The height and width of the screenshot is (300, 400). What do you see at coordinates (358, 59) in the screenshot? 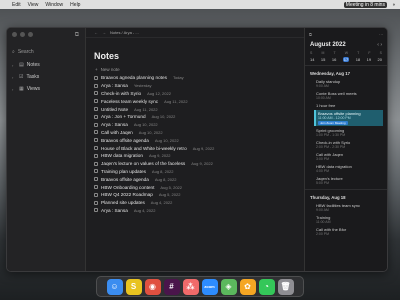
I see `calendar-day: 18` at bounding box center [358, 59].